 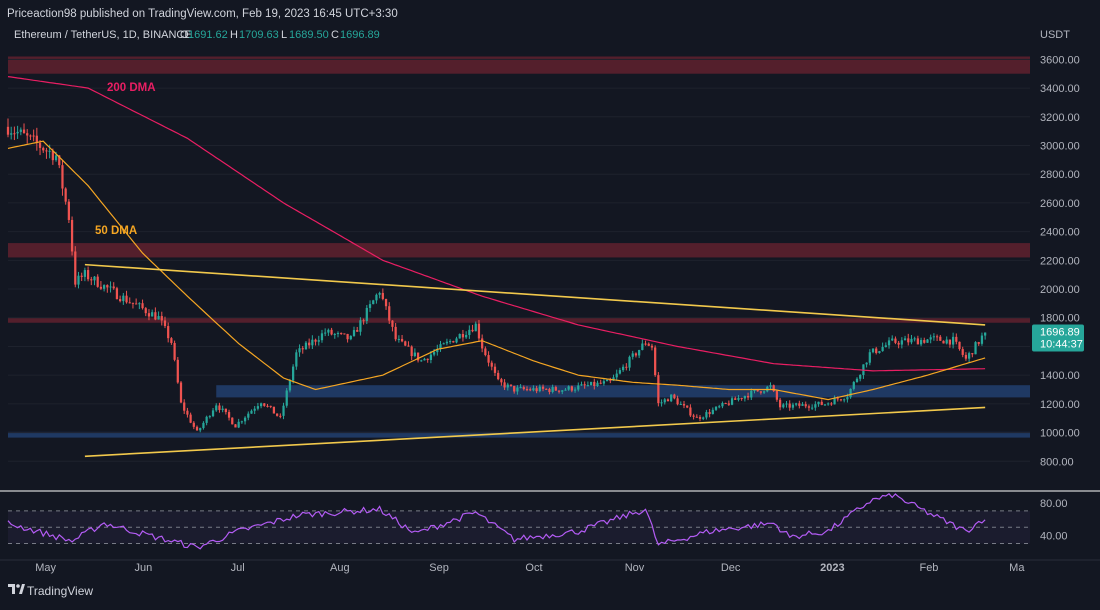 I want to click on bar-countdown: 10:44:37, so click(x=1061, y=345).